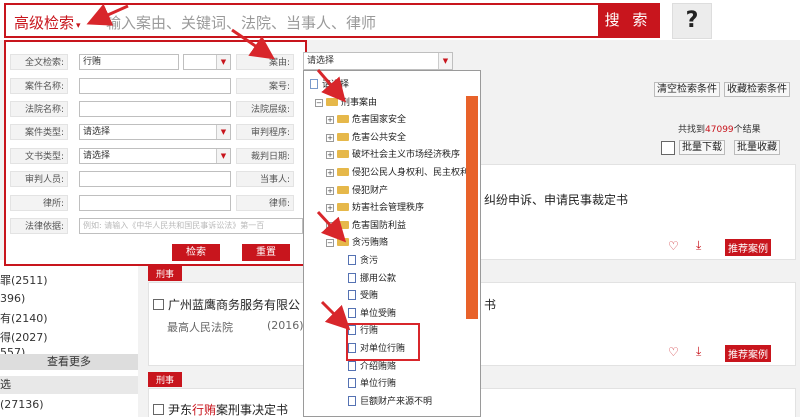 This screenshot has height=417, width=800. Describe the element at coordinates (331, 86) in the screenshot. I see `arrow-to-criminal` at that location.